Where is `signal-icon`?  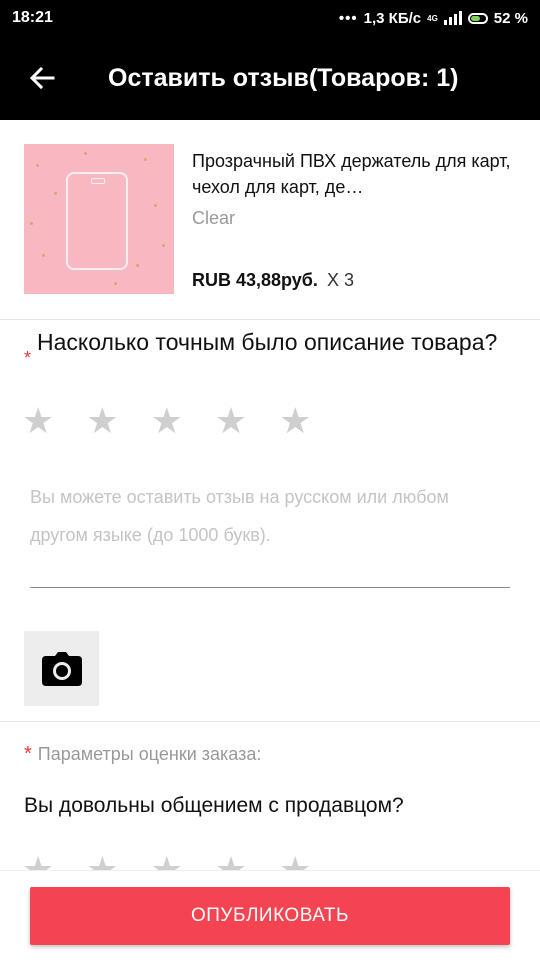
signal-icon is located at coordinates (452, 18).